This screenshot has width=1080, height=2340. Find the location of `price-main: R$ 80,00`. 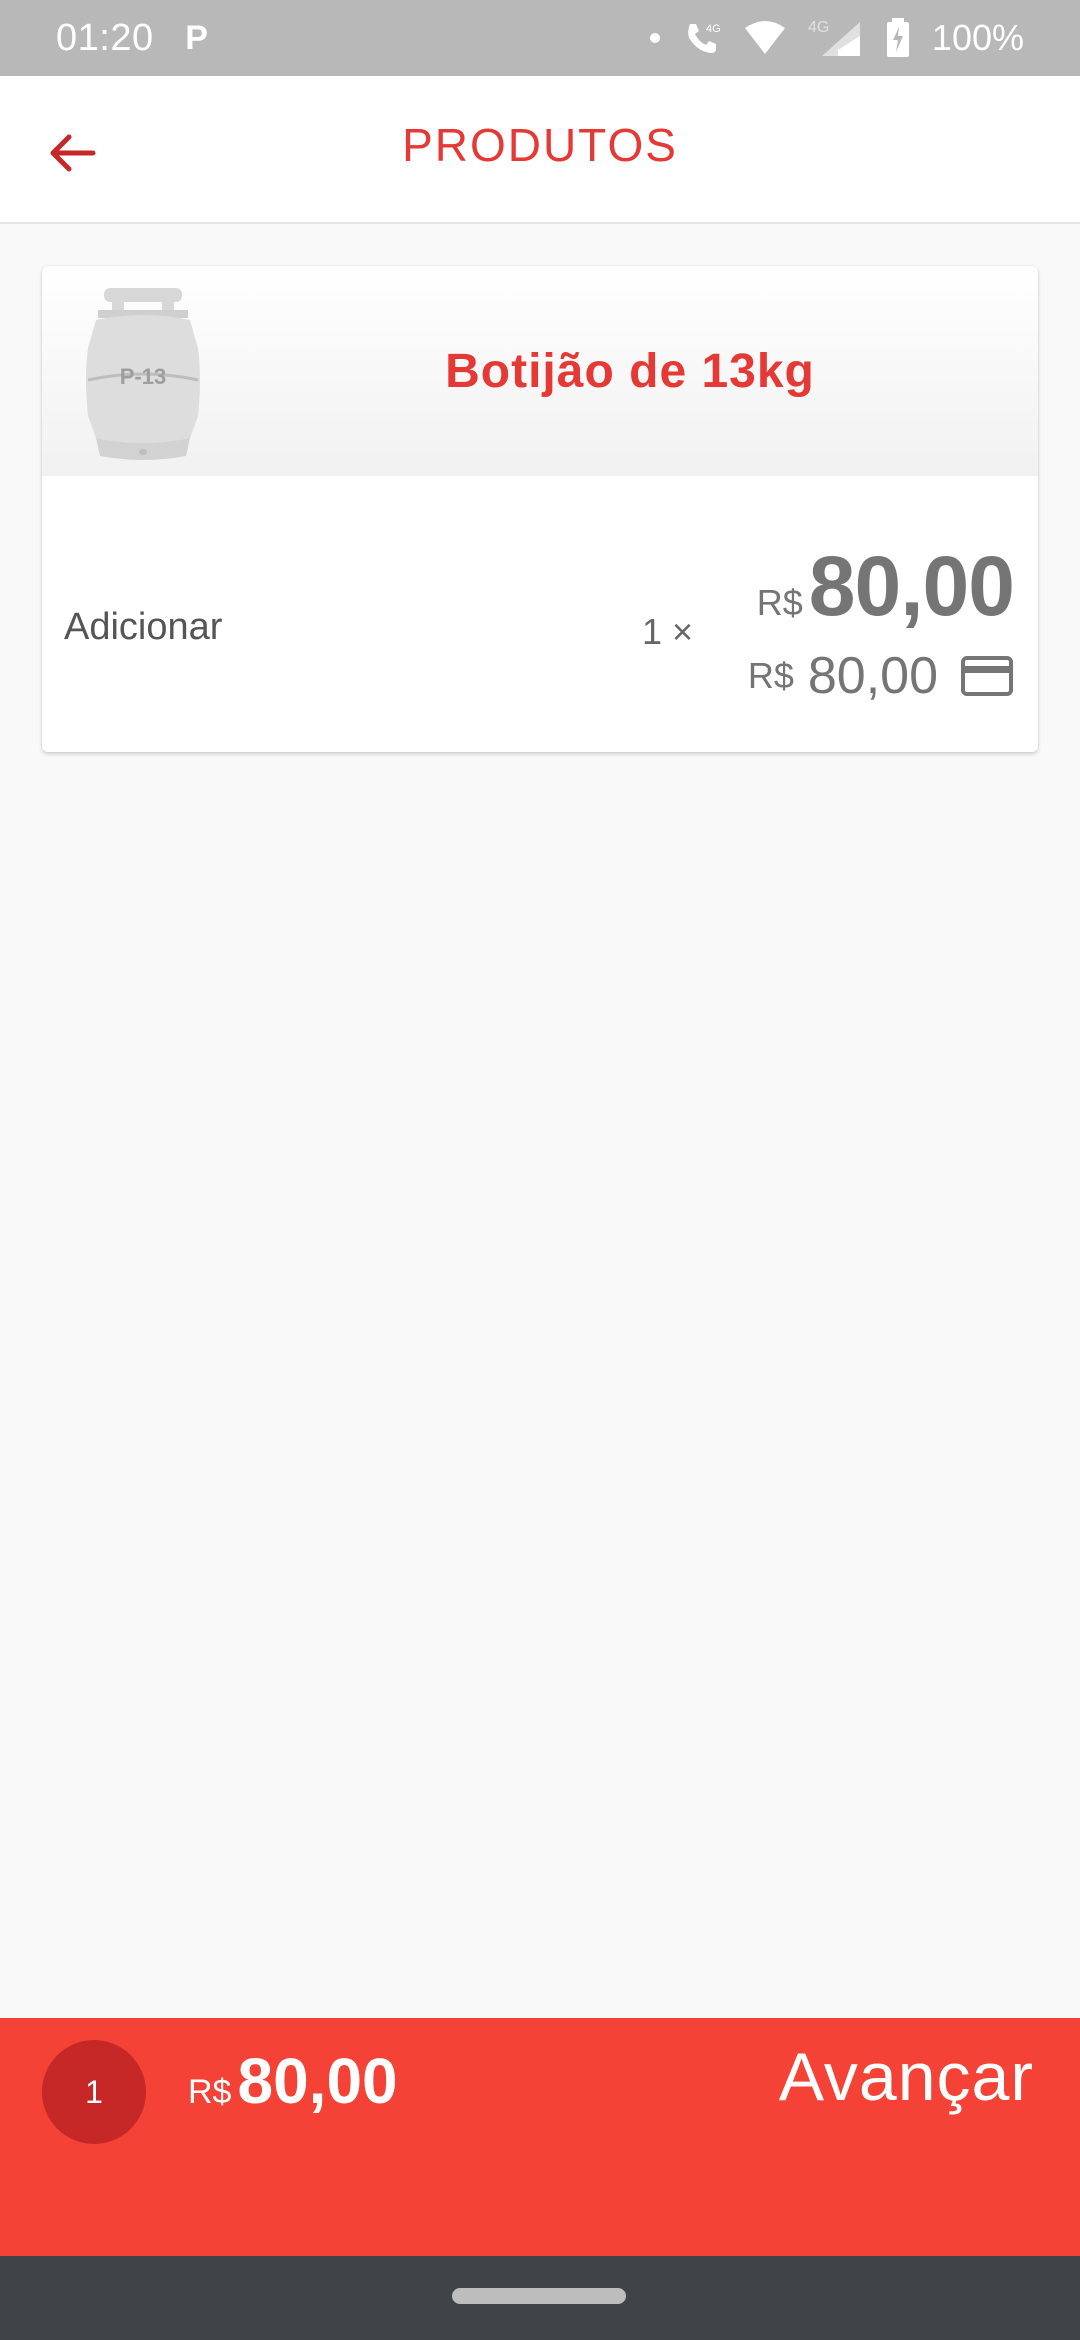

price-main: R$ 80,00 is located at coordinates (885, 586).